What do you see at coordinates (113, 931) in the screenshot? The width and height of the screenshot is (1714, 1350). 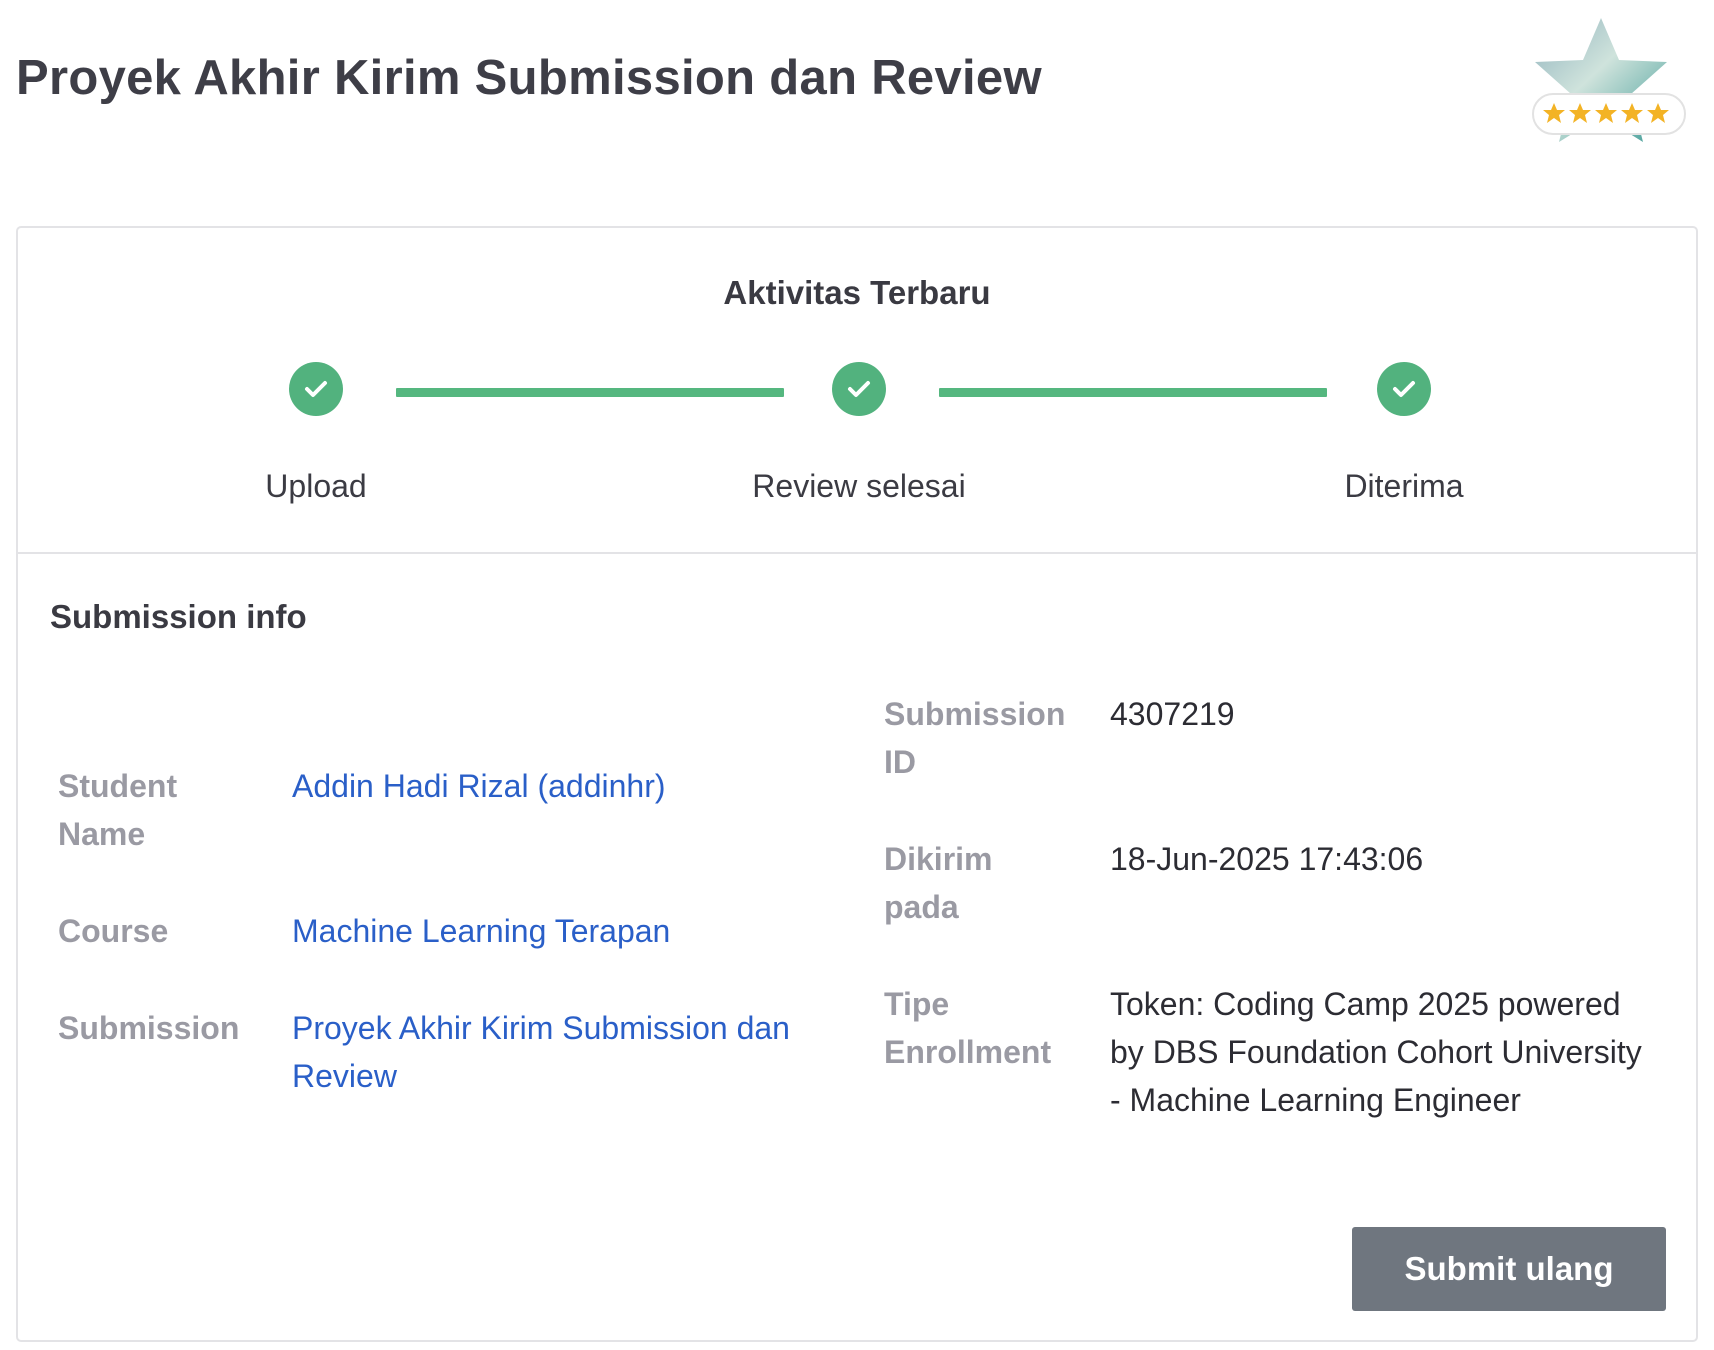 I see `course-label: Course` at bounding box center [113, 931].